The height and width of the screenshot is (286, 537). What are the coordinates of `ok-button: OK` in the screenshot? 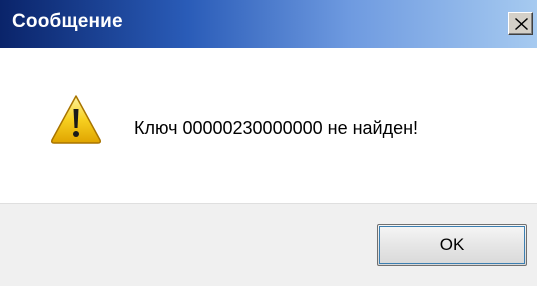 It's located at (452, 245).